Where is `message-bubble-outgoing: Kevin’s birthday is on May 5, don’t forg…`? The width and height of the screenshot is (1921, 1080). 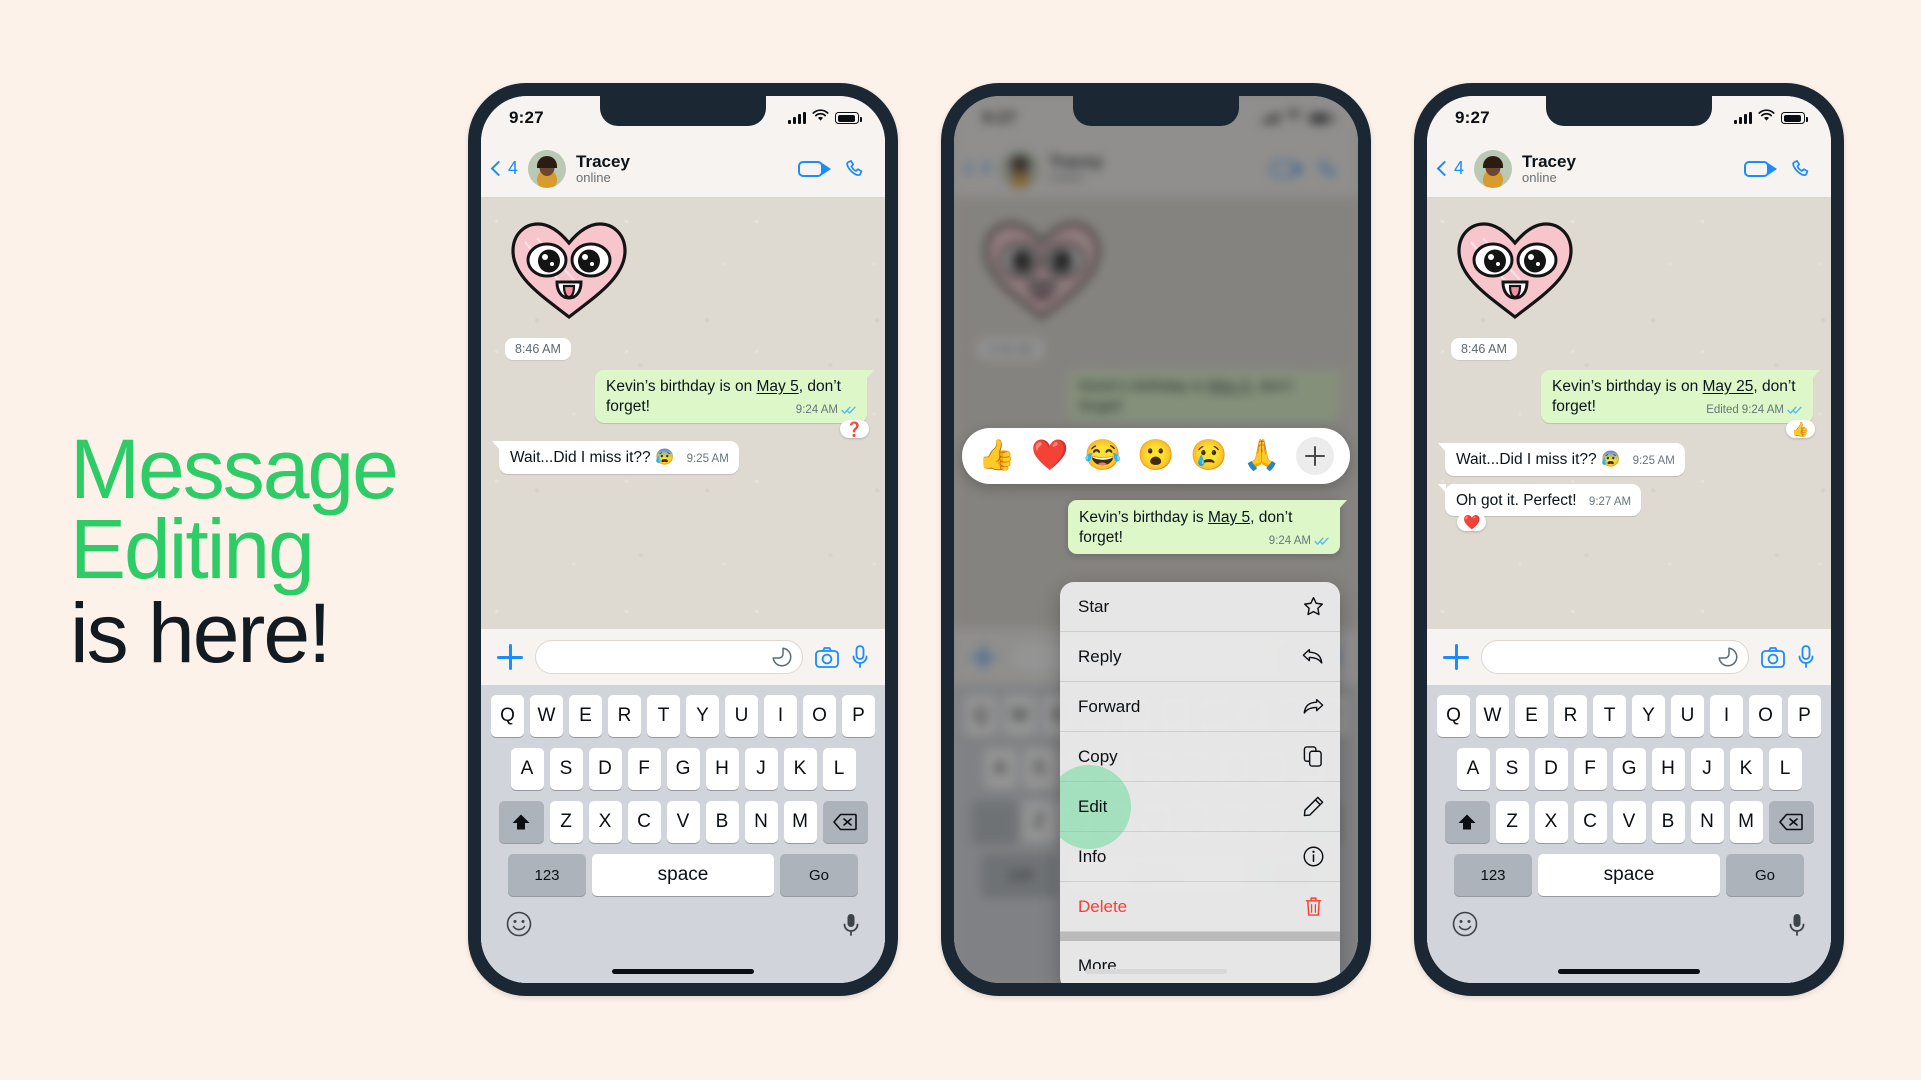 message-bubble-outgoing: Kevin’s birthday is on May 5, don’t forg… is located at coordinates (734, 404).